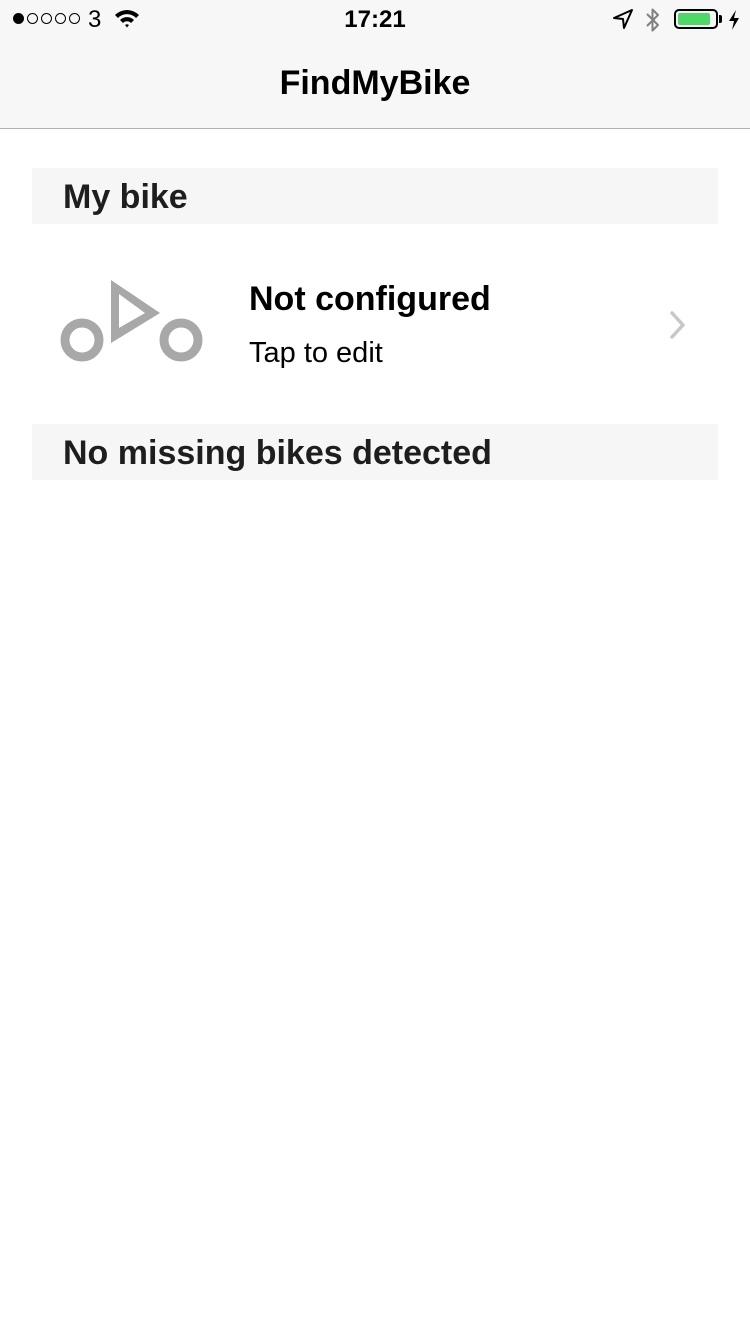 This screenshot has width=750, height=1334. I want to click on bike-title: Not configured, so click(370, 299).